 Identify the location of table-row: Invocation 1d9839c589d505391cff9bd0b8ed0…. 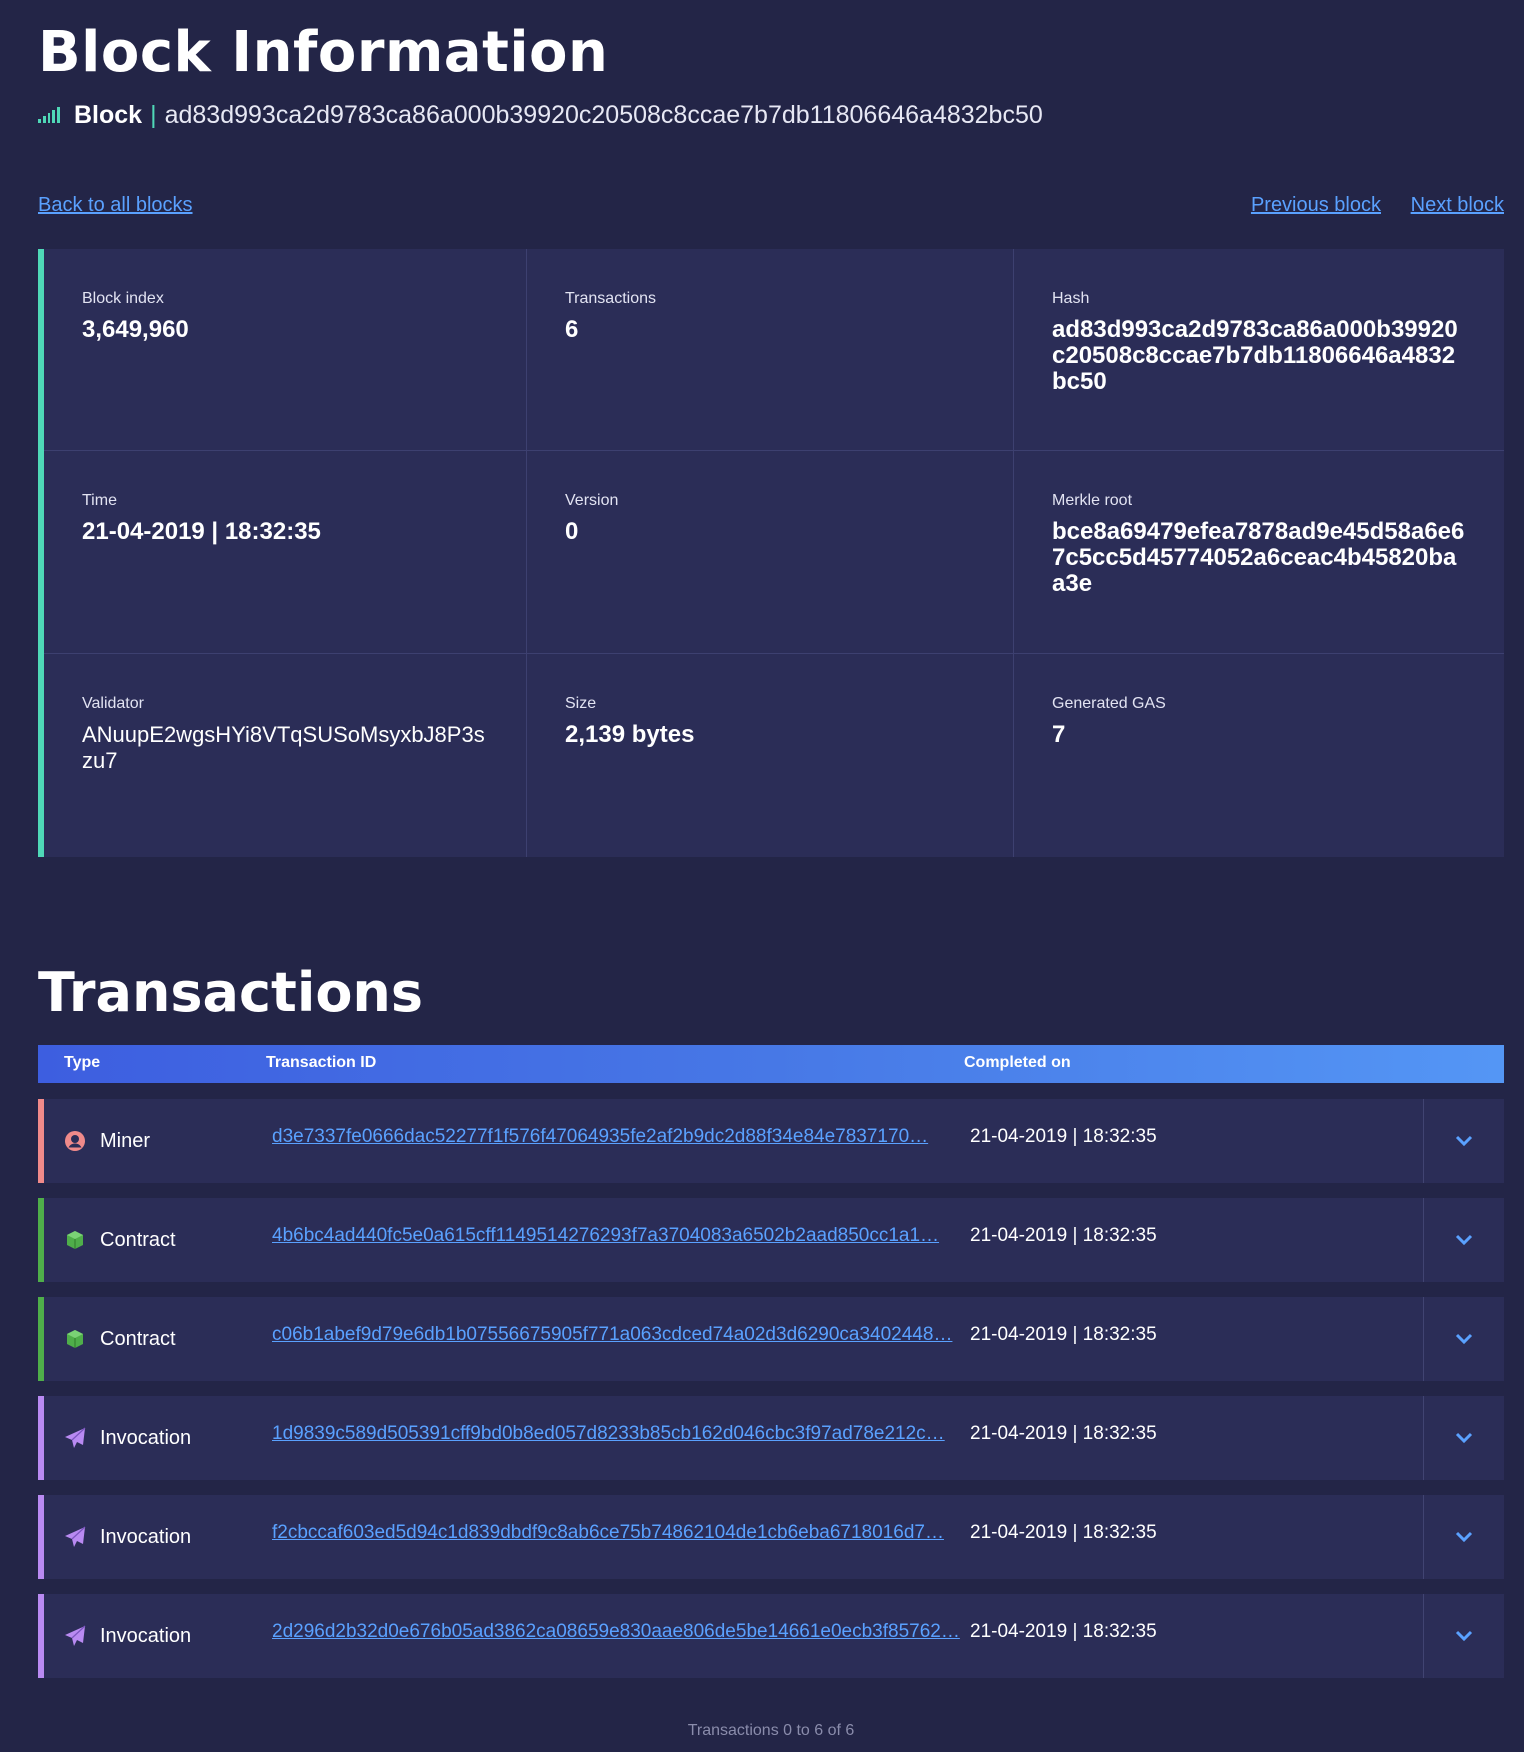
(771, 1438).